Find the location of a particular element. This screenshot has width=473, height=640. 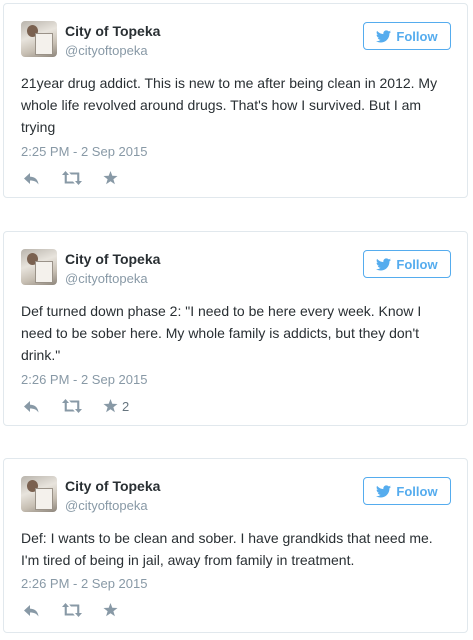

tweet-actions: 2 is located at coordinates (76, 406).